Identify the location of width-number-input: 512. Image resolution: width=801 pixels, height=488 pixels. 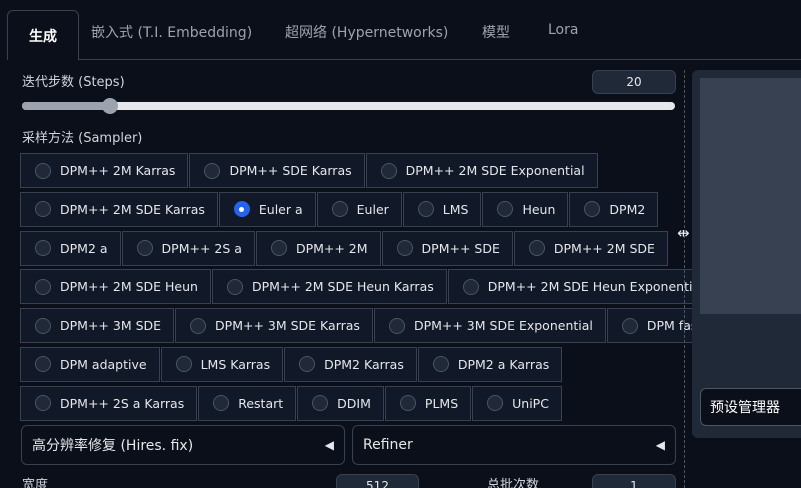
(377, 481).